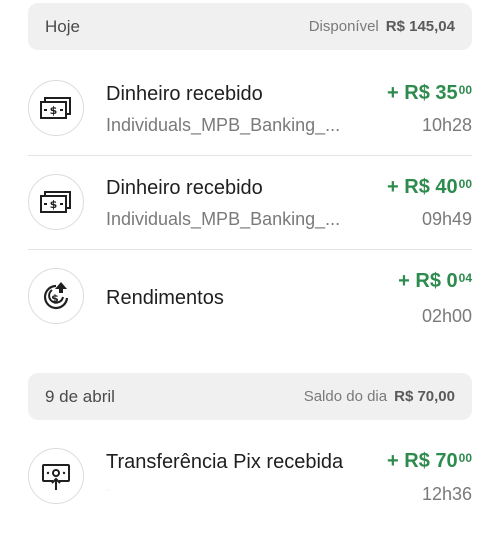 The image size is (500, 534). Describe the element at coordinates (62, 26) in the screenshot. I see `section-title: Hoje` at that location.